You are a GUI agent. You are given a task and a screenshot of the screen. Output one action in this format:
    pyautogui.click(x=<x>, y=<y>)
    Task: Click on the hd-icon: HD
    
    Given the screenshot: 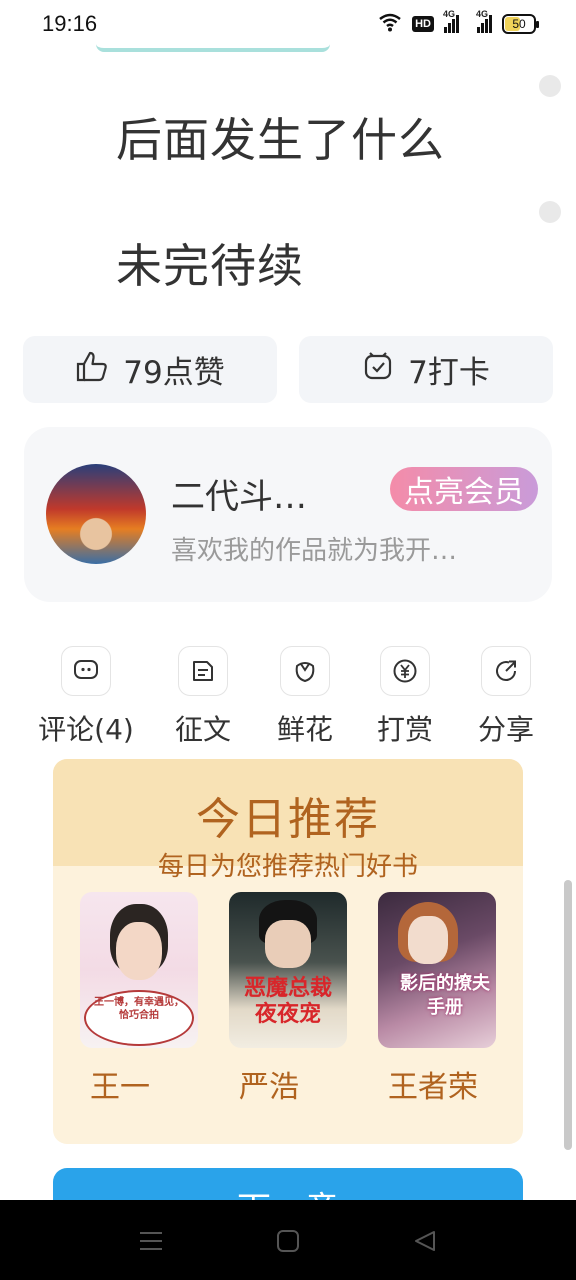 What is the action you would take?
    pyautogui.click(x=423, y=24)
    